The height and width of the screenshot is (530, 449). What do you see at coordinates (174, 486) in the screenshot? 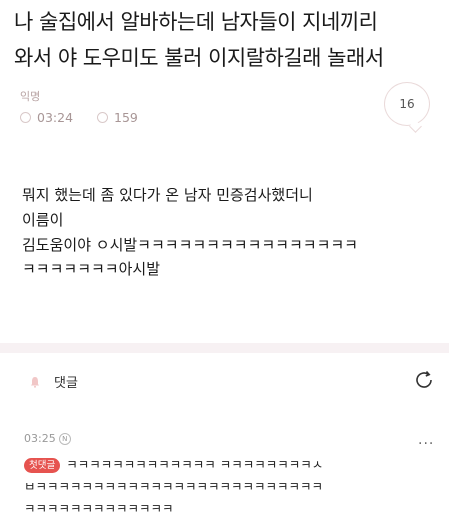
I see `comment-line-2: ㅂㅋㅋㅋㅋㅋㅋㅋㅋㅋㅋㅋㅋㅋㅋㅋㅋㅋㅋㅋㅋㅋㅋㅋㅋㅋ` at bounding box center [174, 486].